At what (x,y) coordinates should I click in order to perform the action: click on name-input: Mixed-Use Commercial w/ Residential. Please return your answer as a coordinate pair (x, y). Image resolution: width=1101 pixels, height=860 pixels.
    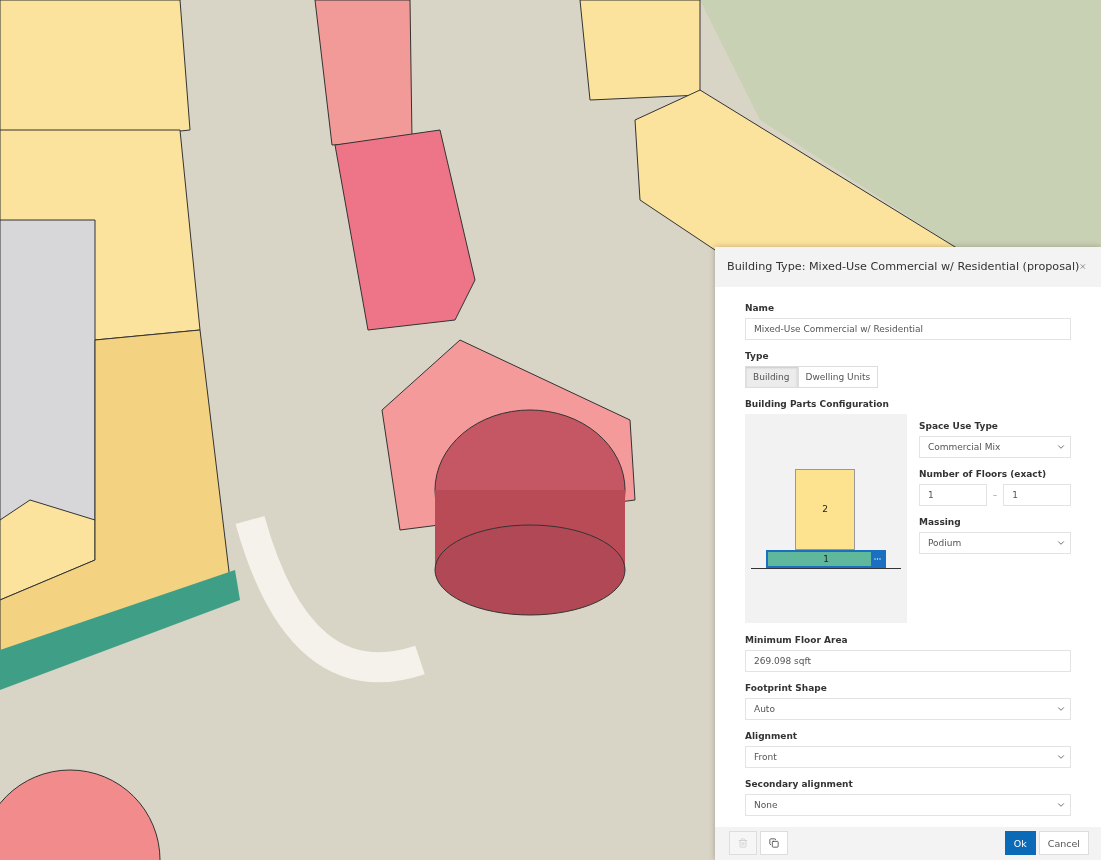
    Looking at the image, I should click on (908, 328).